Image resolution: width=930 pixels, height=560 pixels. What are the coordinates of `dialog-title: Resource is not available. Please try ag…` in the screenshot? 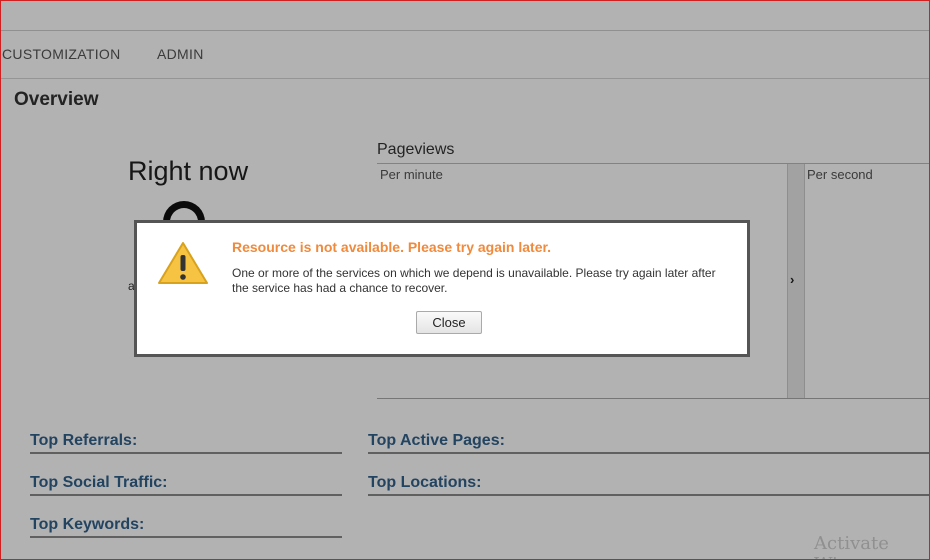 It's located at (392, 247).